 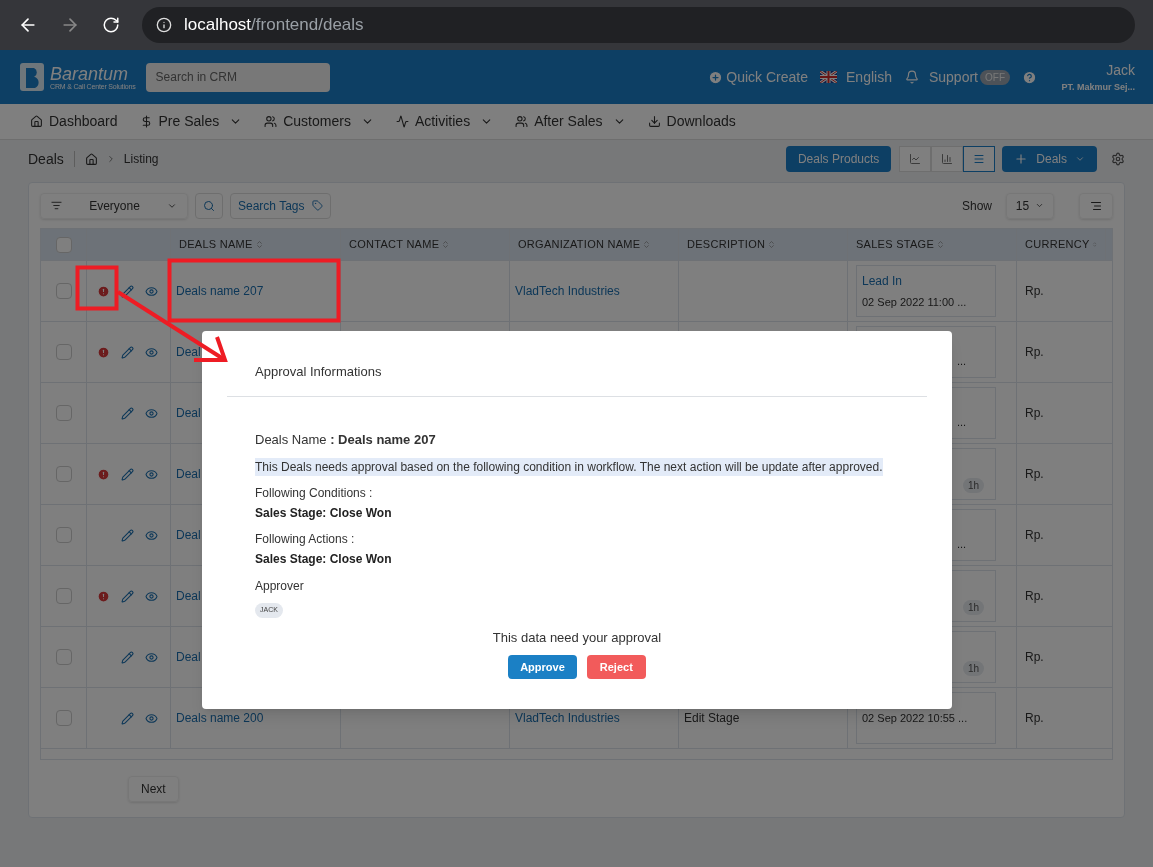 I want to click on deals-products-button: Deals Products, so click(x=838, y=159).